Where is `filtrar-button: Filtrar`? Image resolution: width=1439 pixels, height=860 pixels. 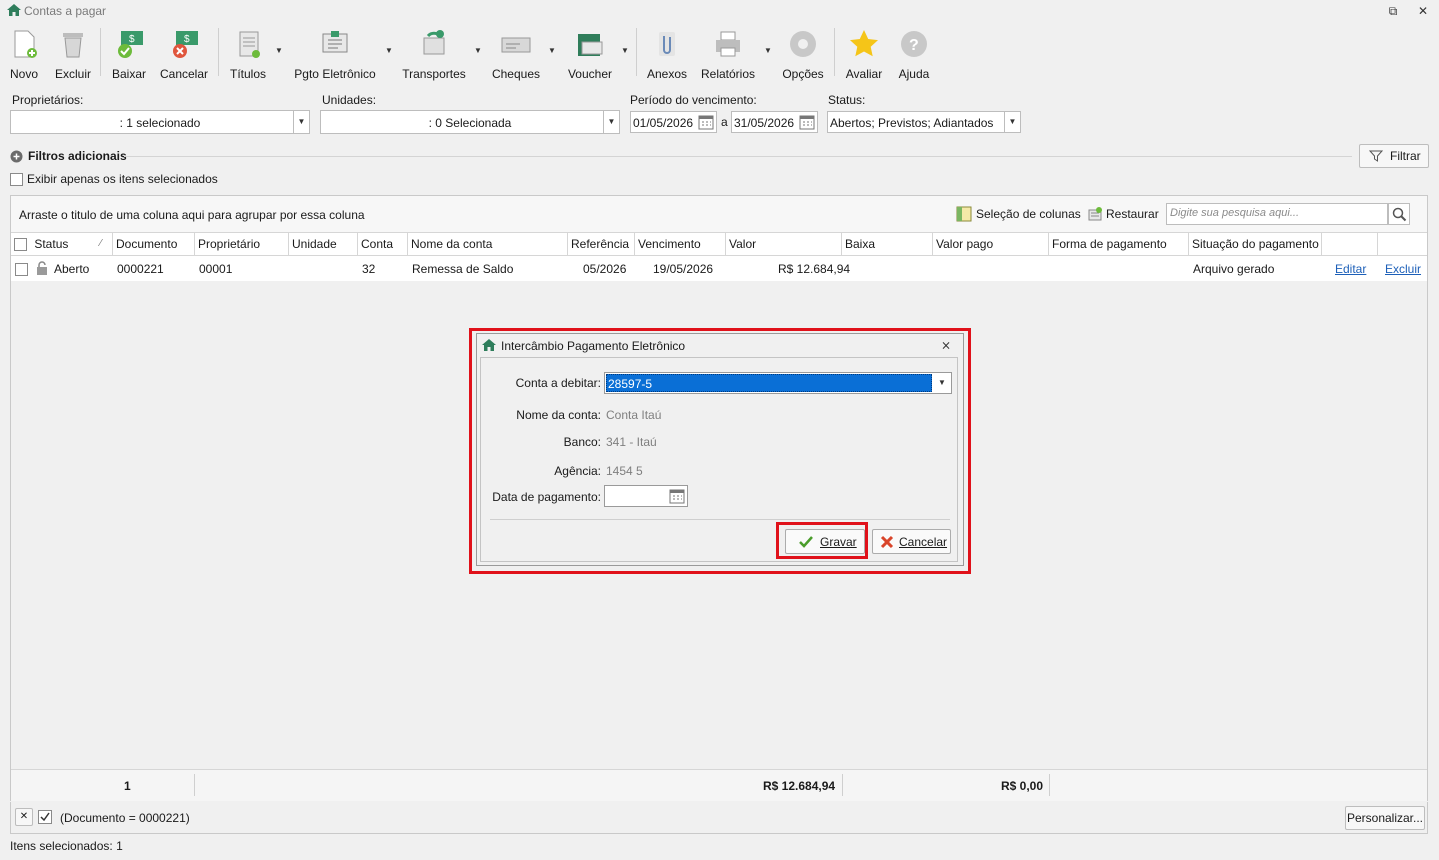 filtrar-button: Filtrar is located at coordinates (1394, 156).